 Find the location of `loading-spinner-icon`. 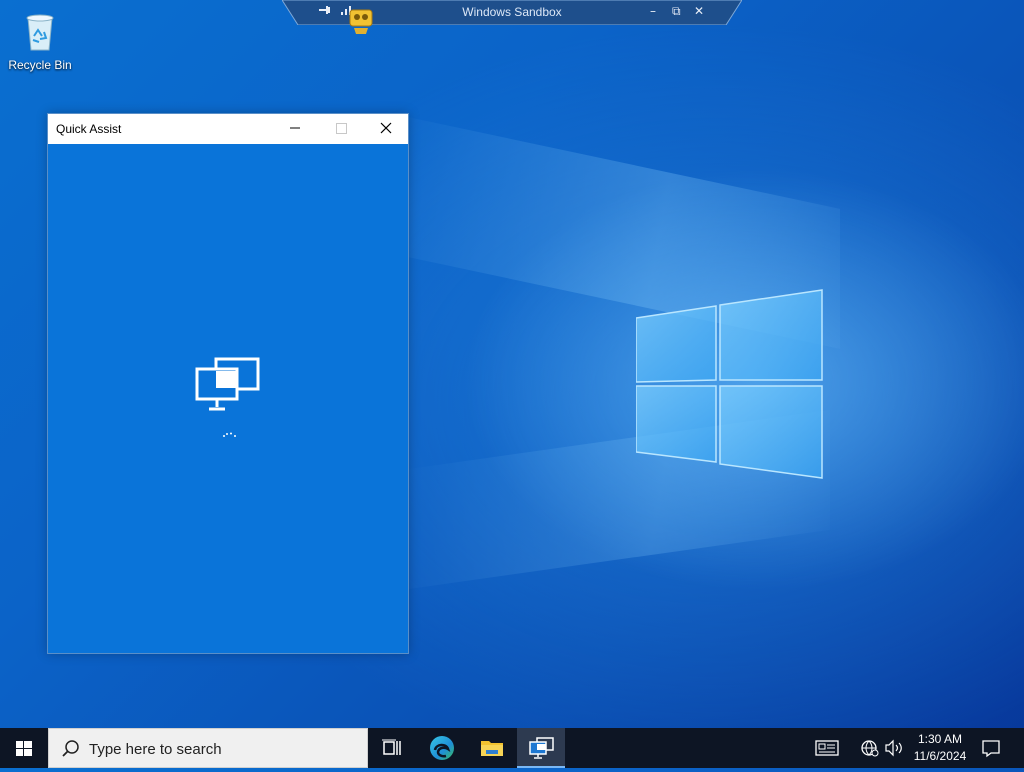

loading-spinner-icon is located at coordinates (229, 434).